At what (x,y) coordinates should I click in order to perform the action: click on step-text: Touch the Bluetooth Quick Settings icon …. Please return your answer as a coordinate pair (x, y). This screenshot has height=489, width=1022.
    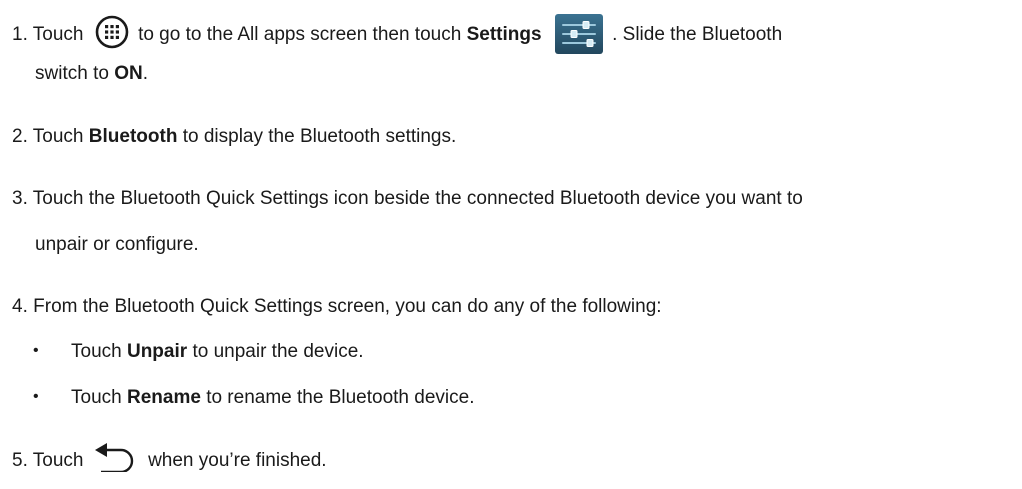
    Looking at the image, I should click on (417, 198).